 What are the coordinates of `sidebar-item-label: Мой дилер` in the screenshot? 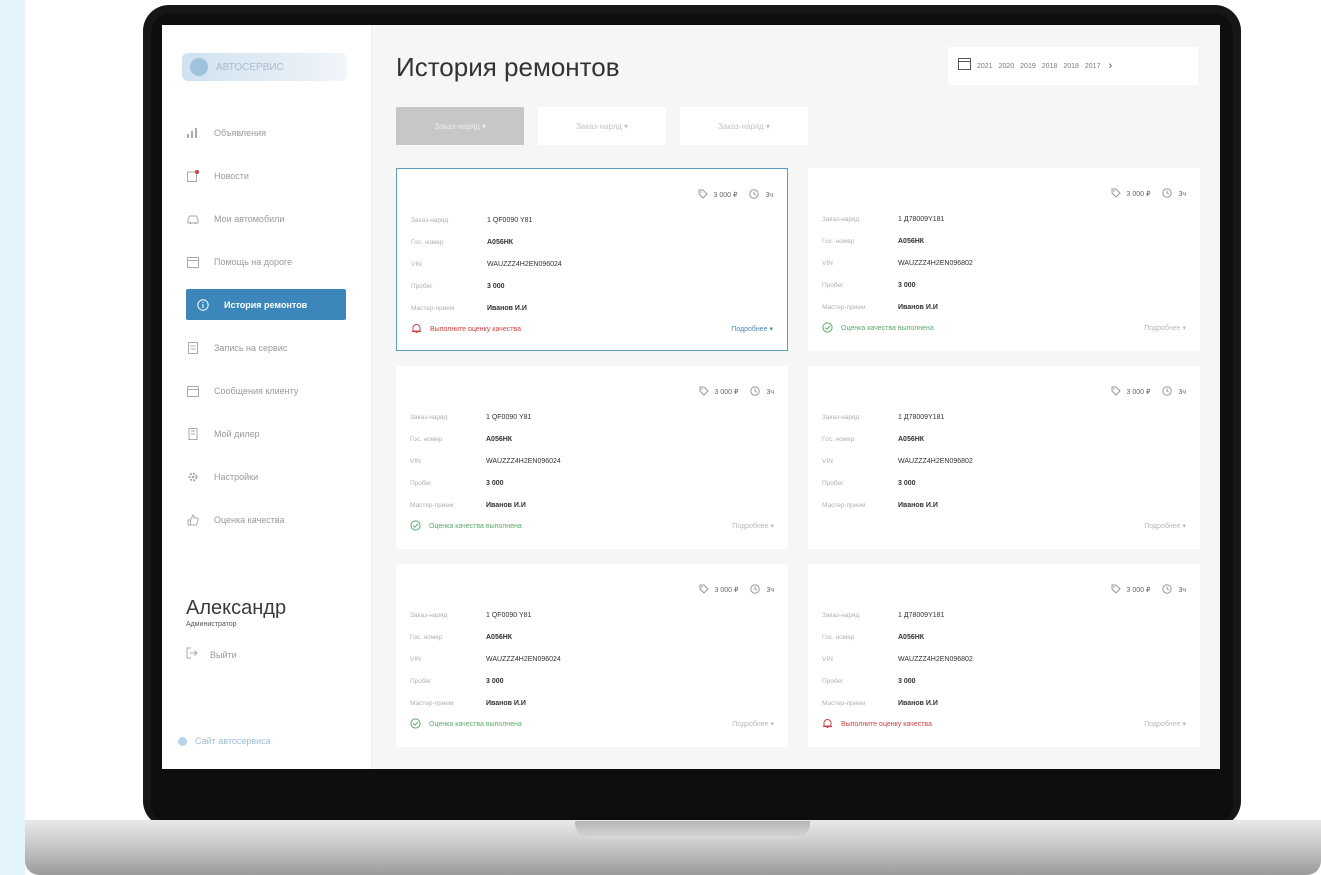 It's located at (237, 433).